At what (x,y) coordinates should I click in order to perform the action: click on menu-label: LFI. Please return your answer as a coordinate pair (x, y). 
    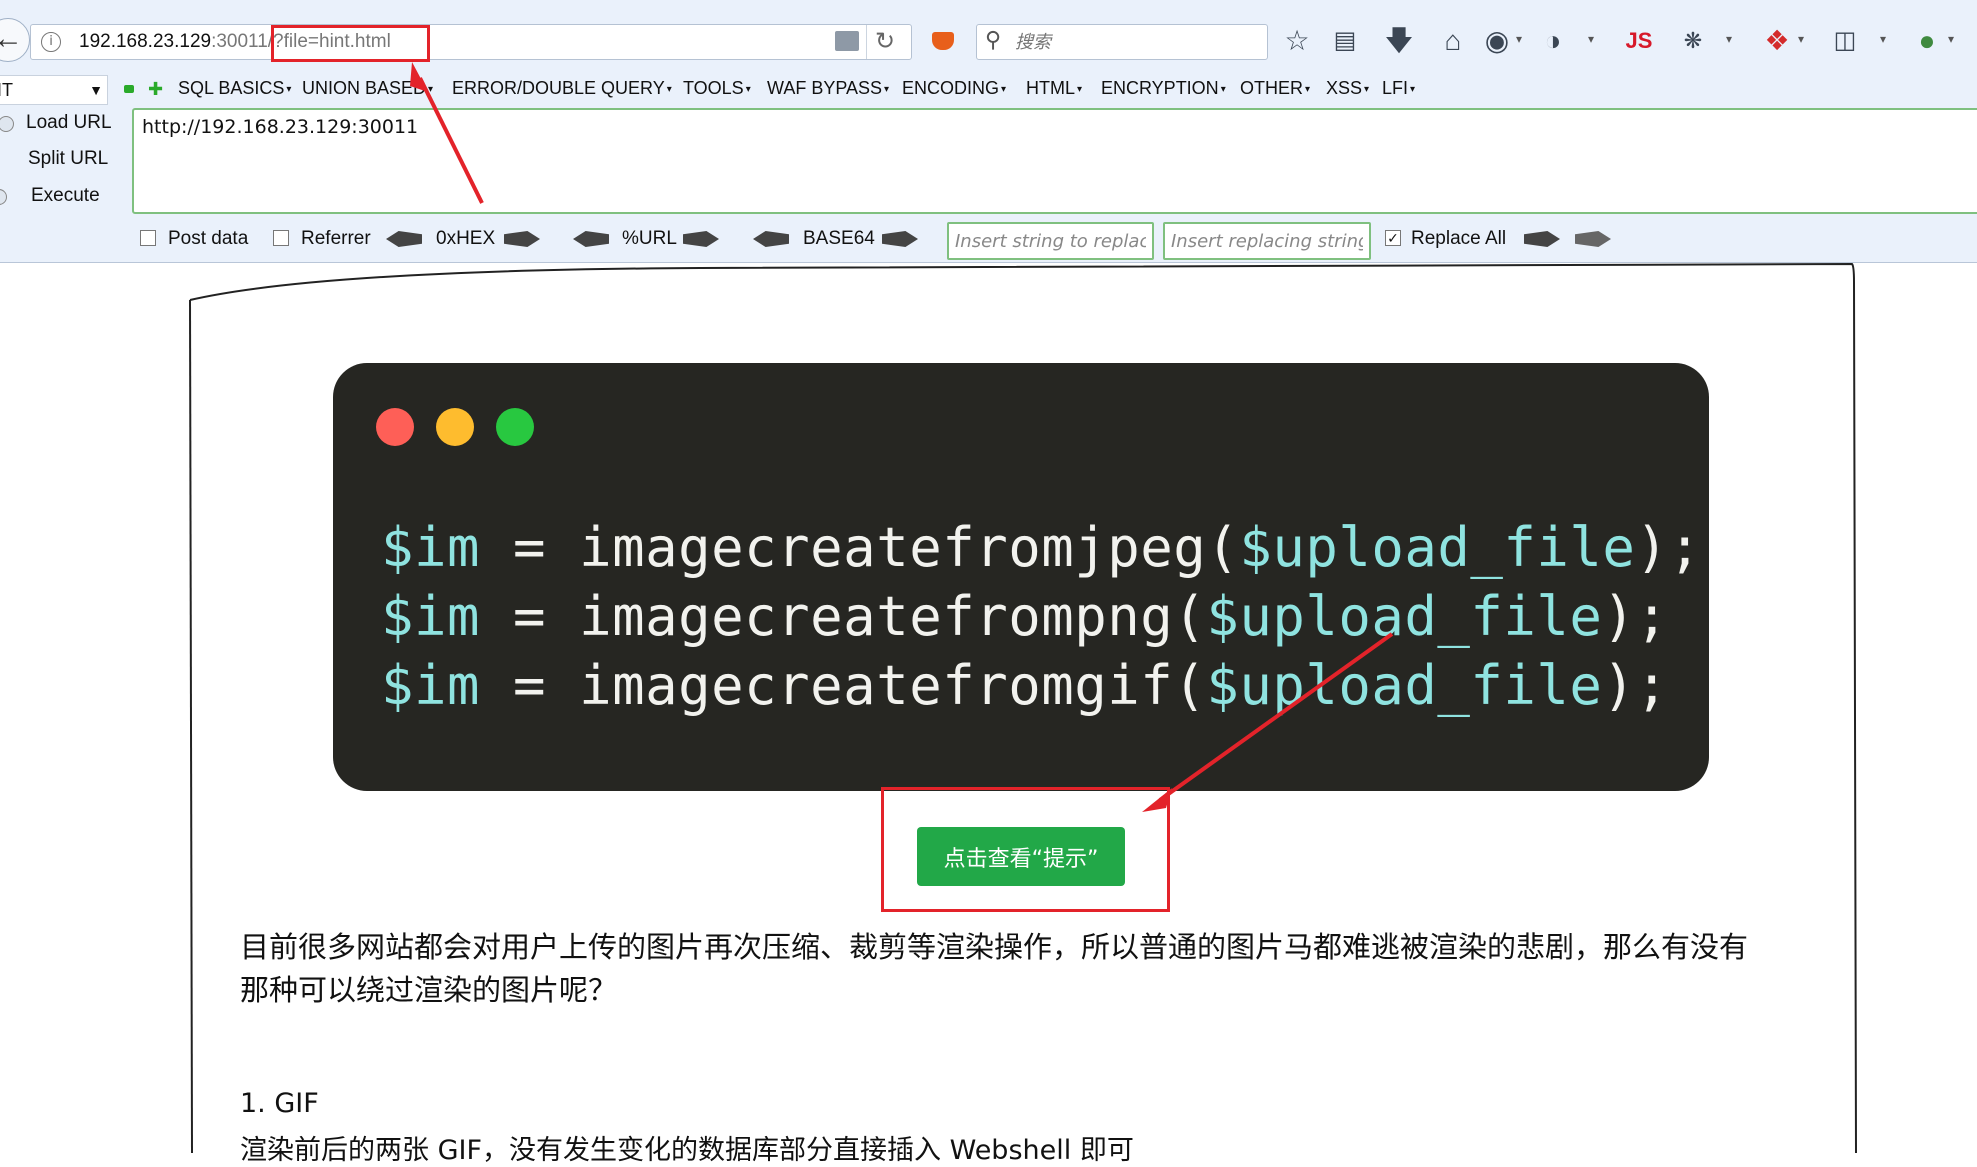
    Looking at the image, I should click on (1395, 88).